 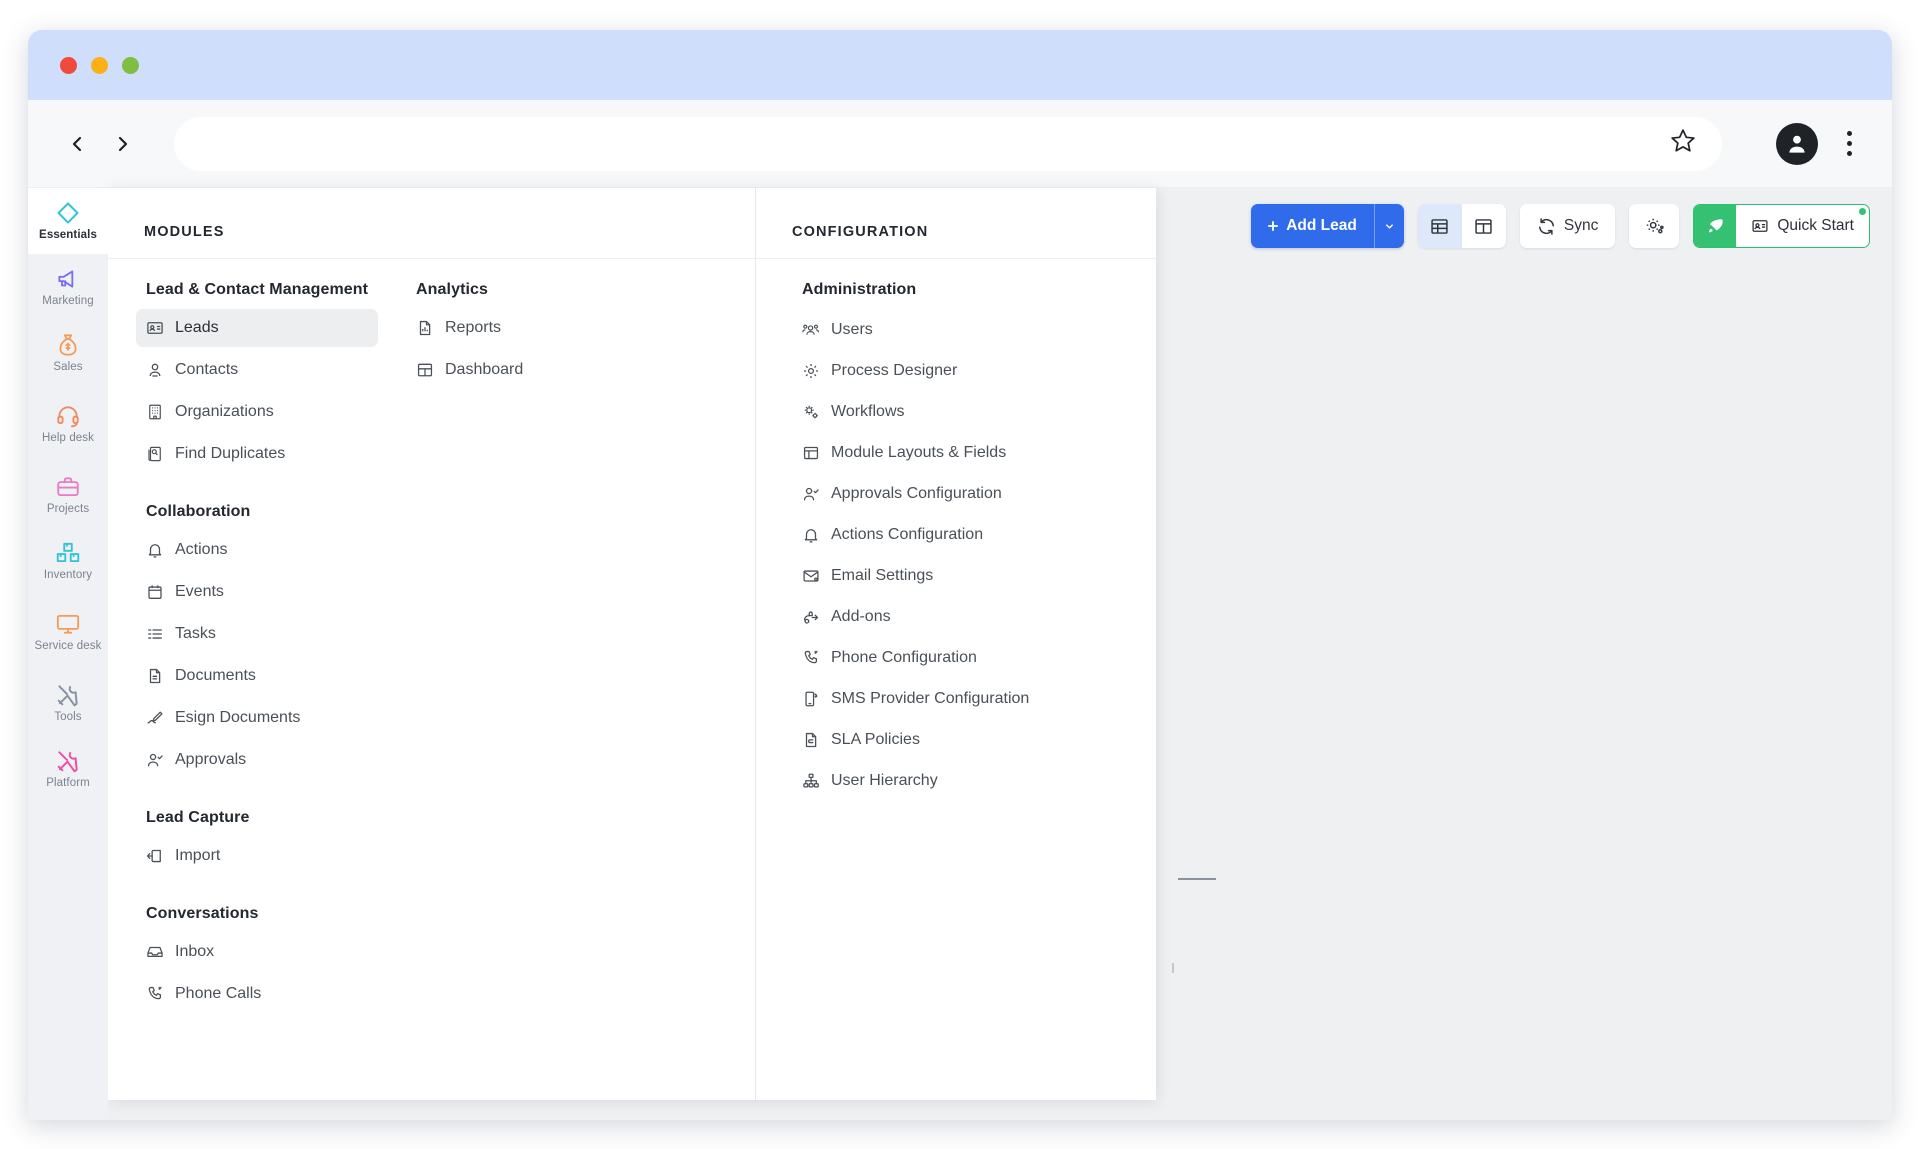 What do you see at coordinates (67, 696) in the screenshot?
I see `tools-icon` at bounding box center [67, 696].